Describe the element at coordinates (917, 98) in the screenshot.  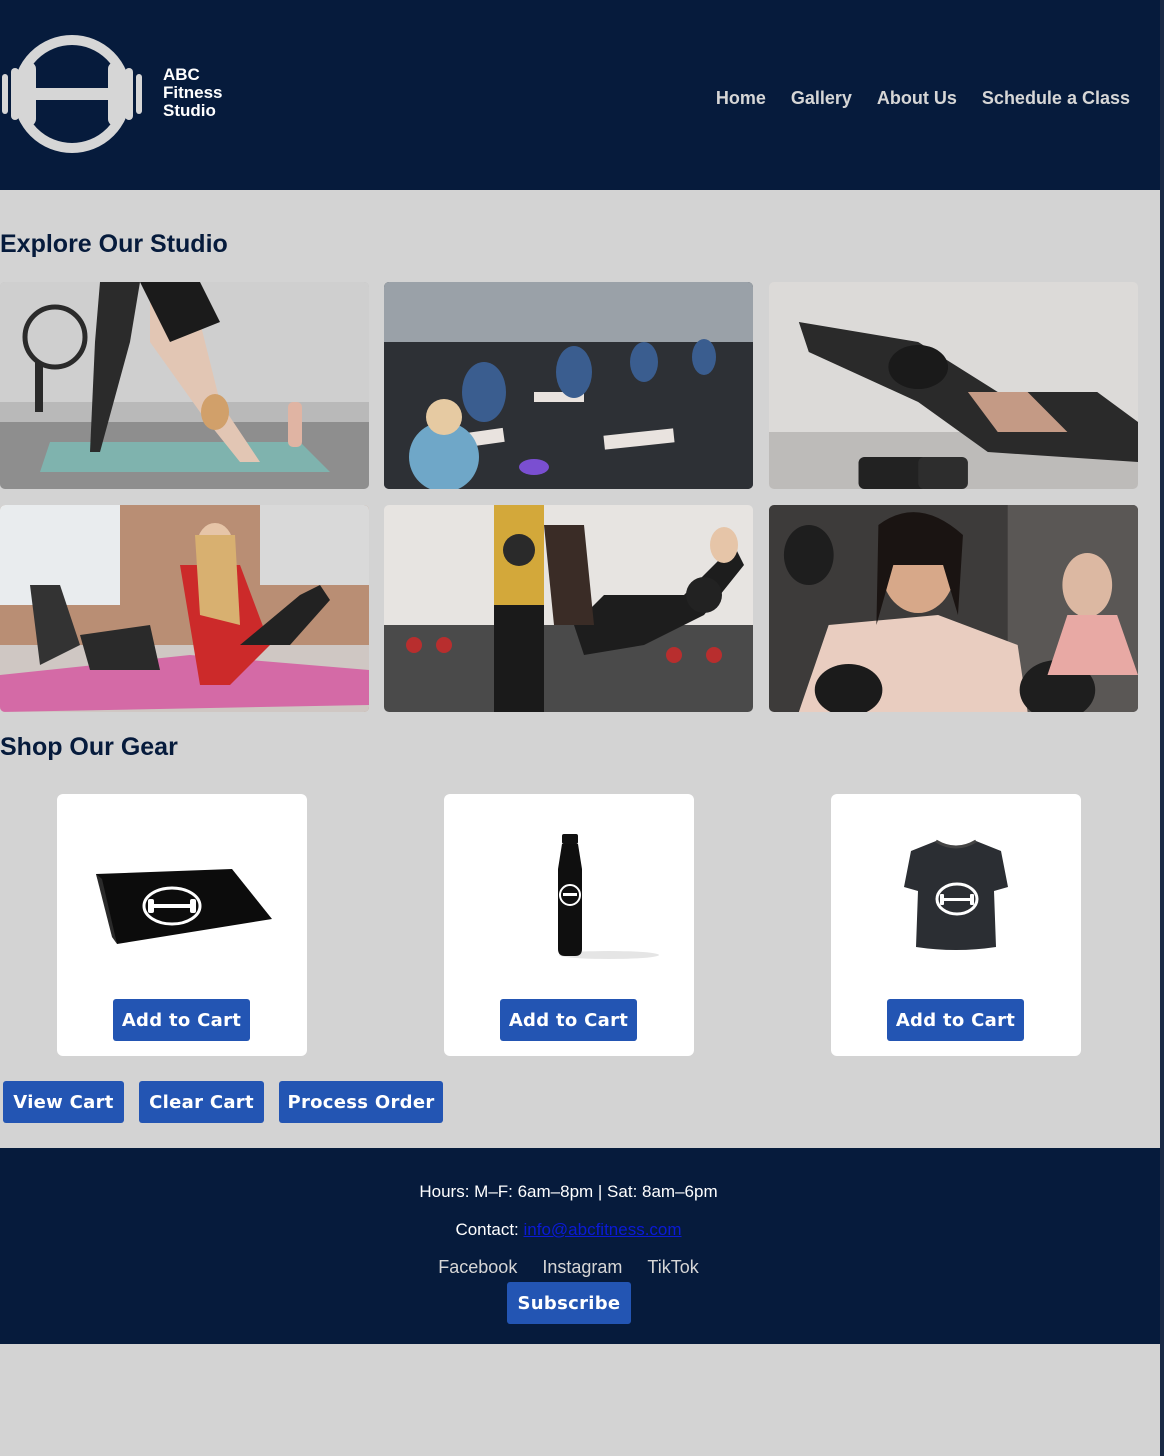
I see `nav-about-us: About Us` at that location.